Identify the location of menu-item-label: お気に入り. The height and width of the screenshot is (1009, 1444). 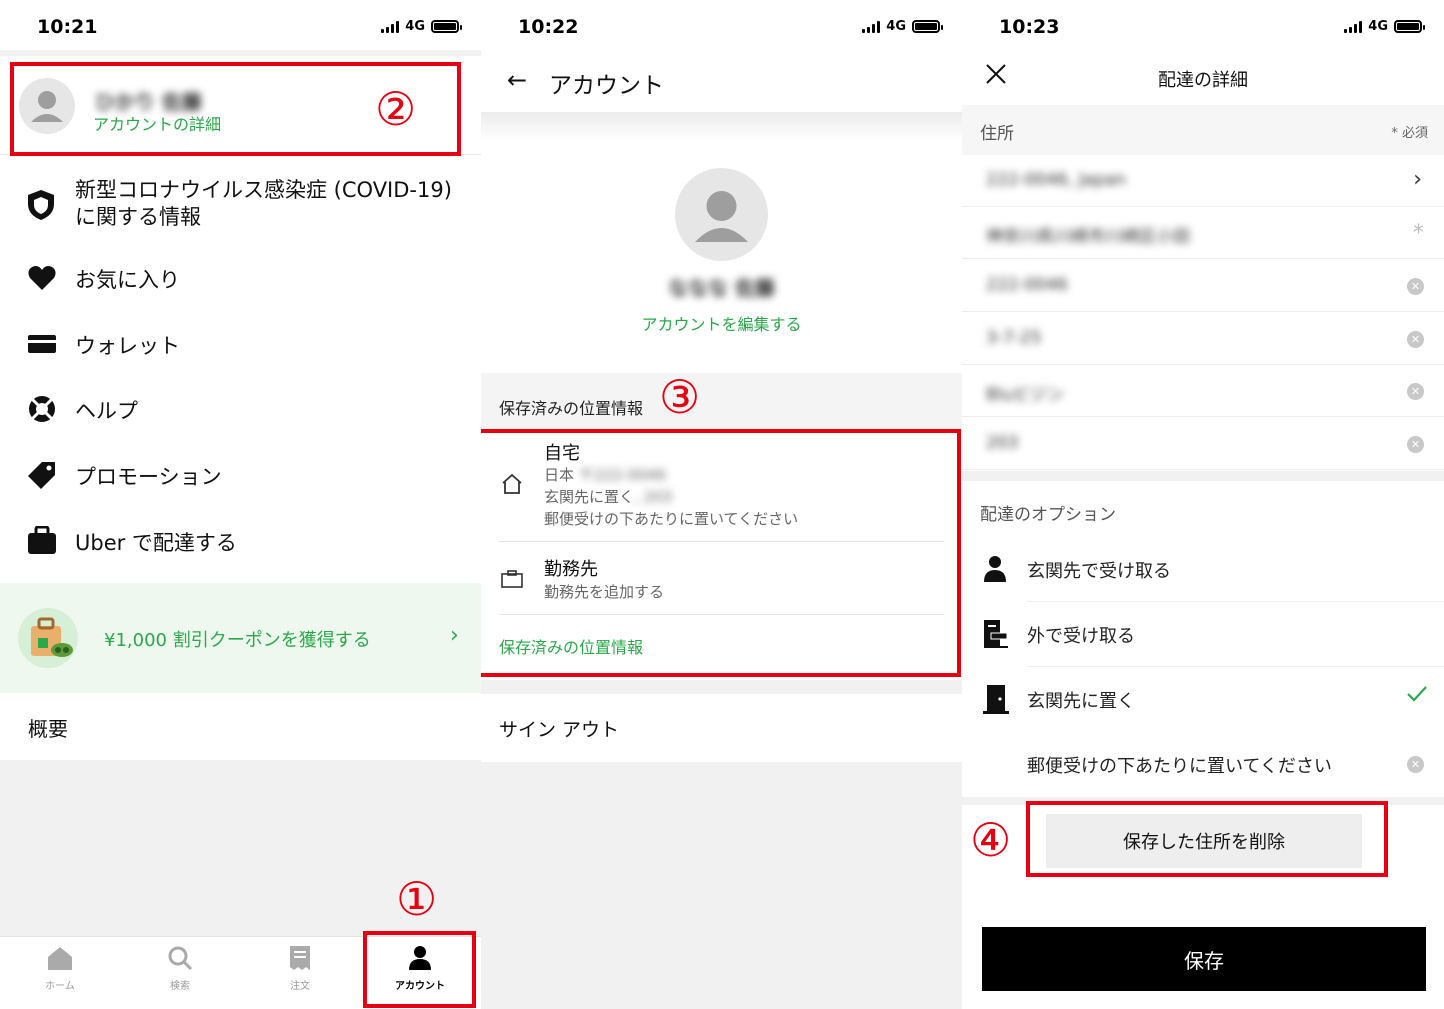
(127, 280).